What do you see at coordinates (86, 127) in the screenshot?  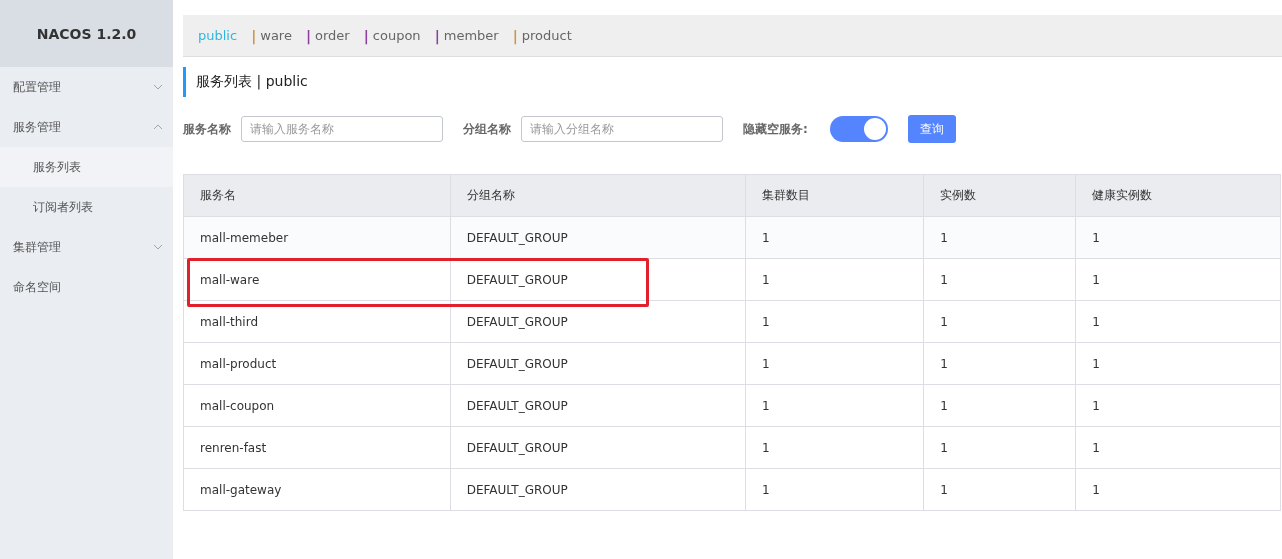 I see `menu-item: 服务管理` at bounding box center [86, 127].